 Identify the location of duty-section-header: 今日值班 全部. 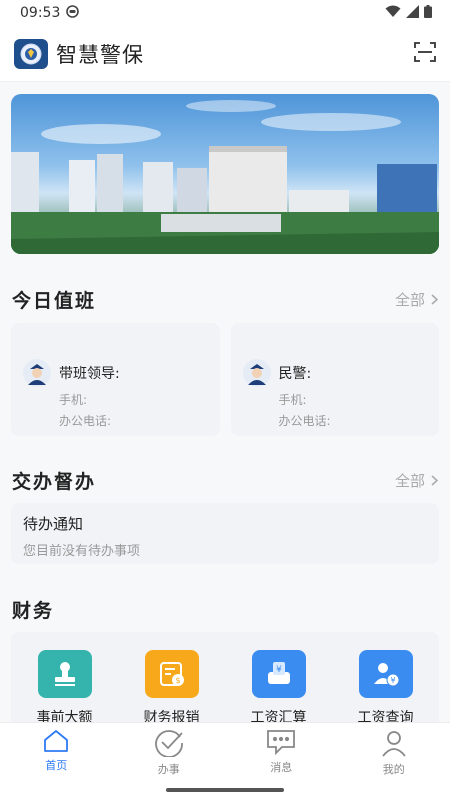
(225, 299).